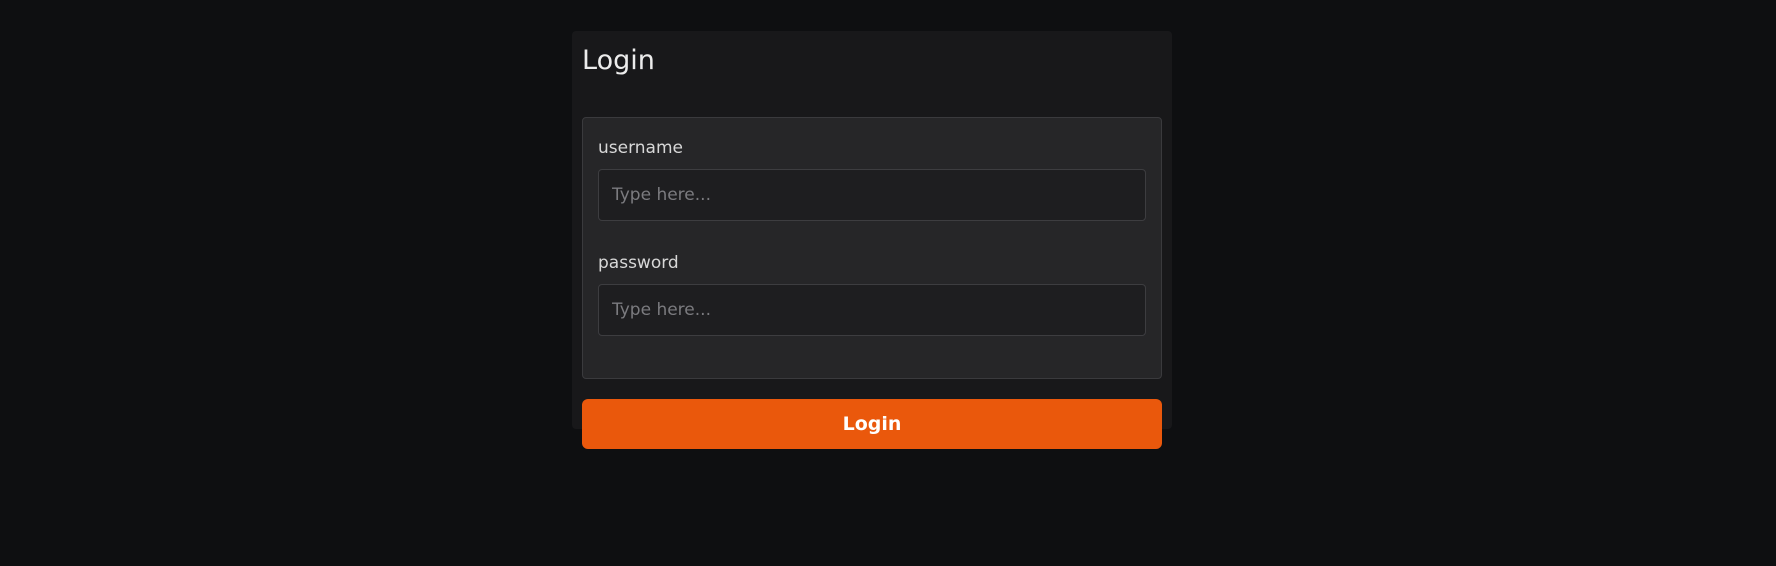 This screenshot has width=1776, height=566. Describe the element at coordinates (618, 60) in the screenshot. I see `page-title: Login` at that location.